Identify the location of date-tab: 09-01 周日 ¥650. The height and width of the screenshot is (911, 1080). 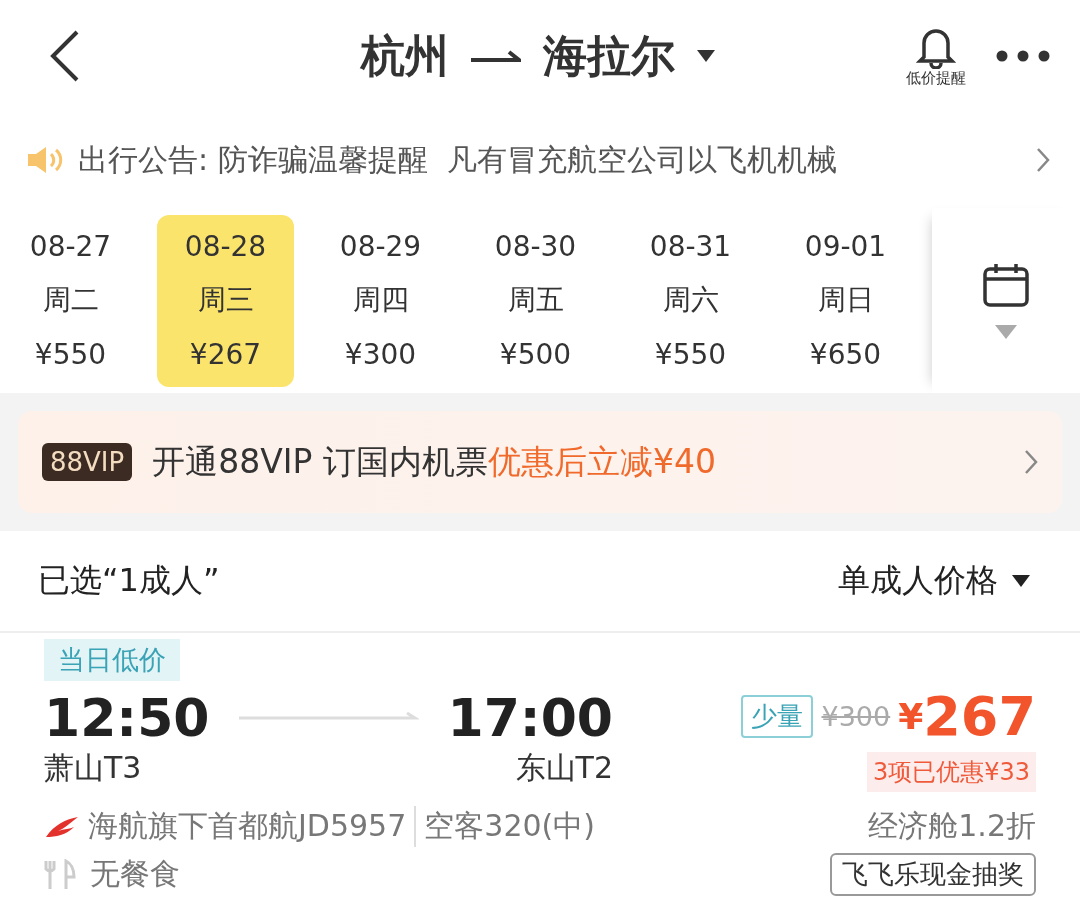
(845, 300).